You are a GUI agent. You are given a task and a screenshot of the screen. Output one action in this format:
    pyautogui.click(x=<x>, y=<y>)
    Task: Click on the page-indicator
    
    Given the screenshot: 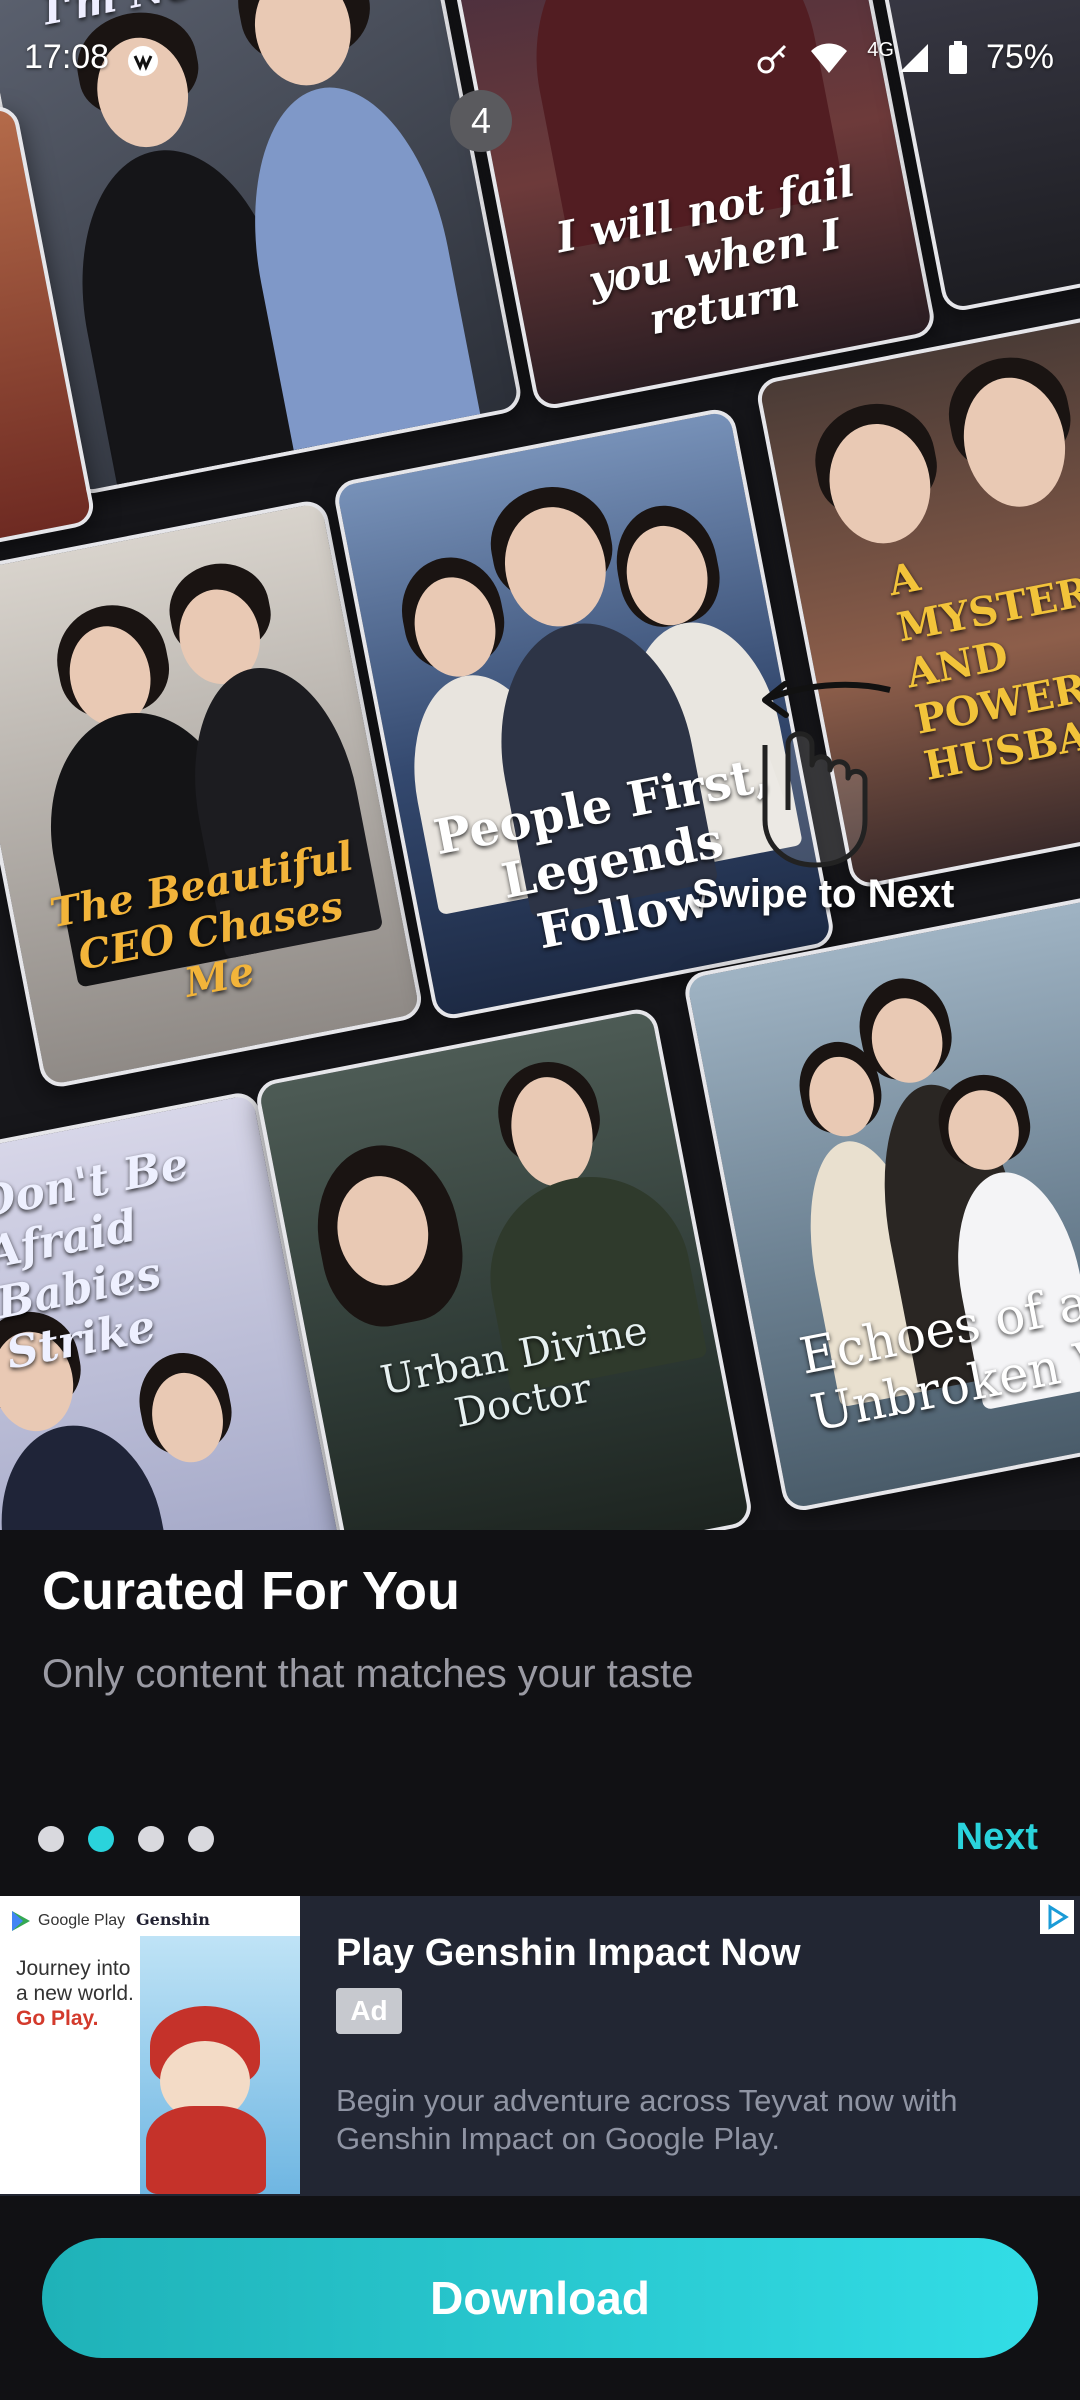 What is the action you would take?
    pyautogui.click(x=126, y=1839)
    